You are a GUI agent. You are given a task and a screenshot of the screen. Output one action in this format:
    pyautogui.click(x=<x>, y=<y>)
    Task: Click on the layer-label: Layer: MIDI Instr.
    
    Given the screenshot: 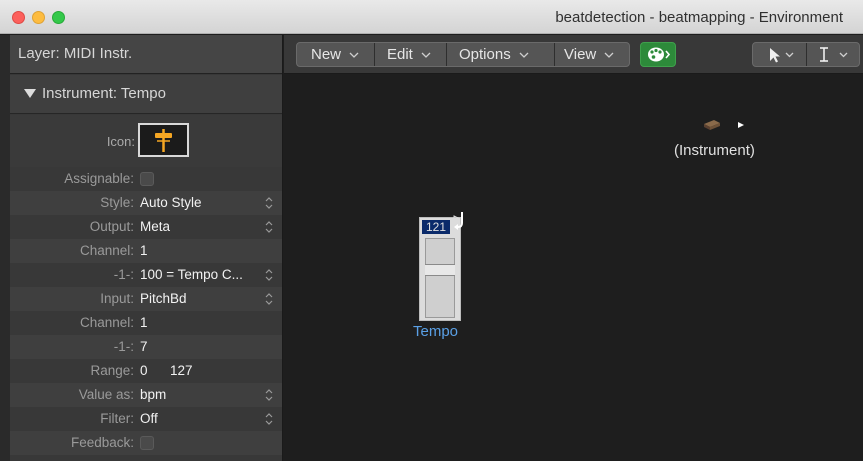 What is the action you would take?
    pyautogui.click(x=75, y=53)
    